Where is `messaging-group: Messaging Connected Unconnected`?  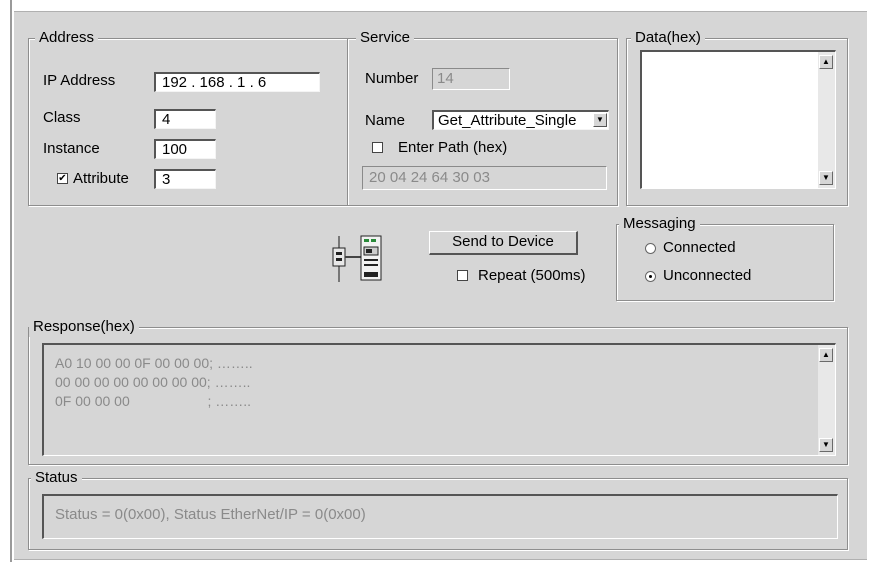
messaging-group: Messaging Connected Unconnected is located at coordinates (725, 257).